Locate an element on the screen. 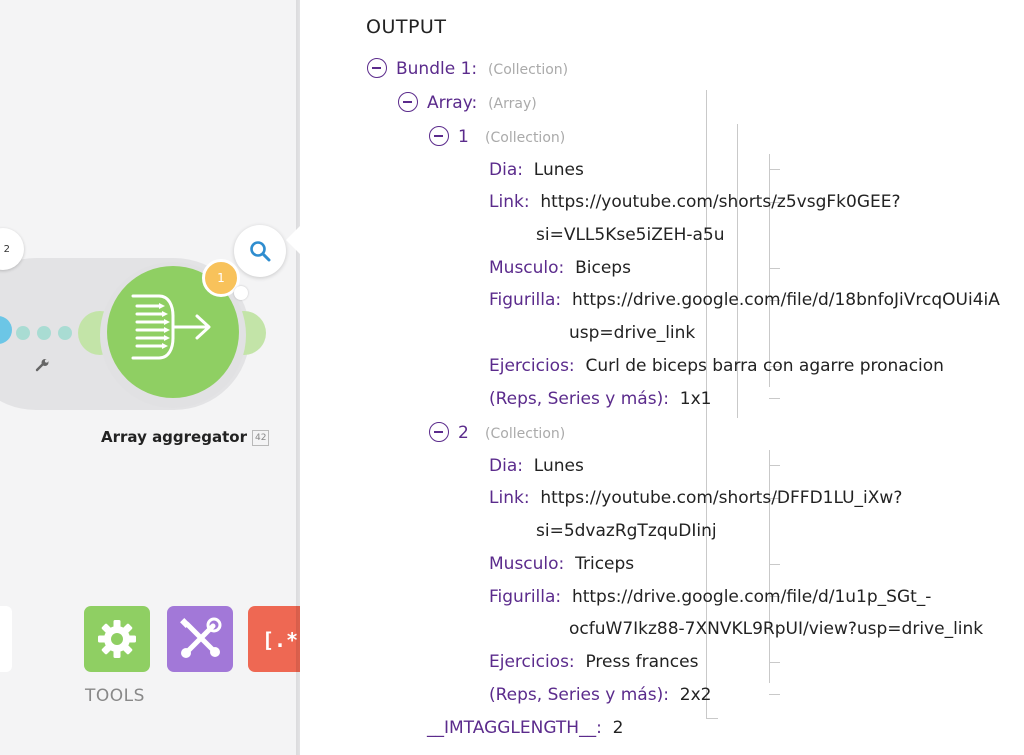 This screenshot has width=1024, height=755. tools-tool-button is located at coordinates (200, 639).